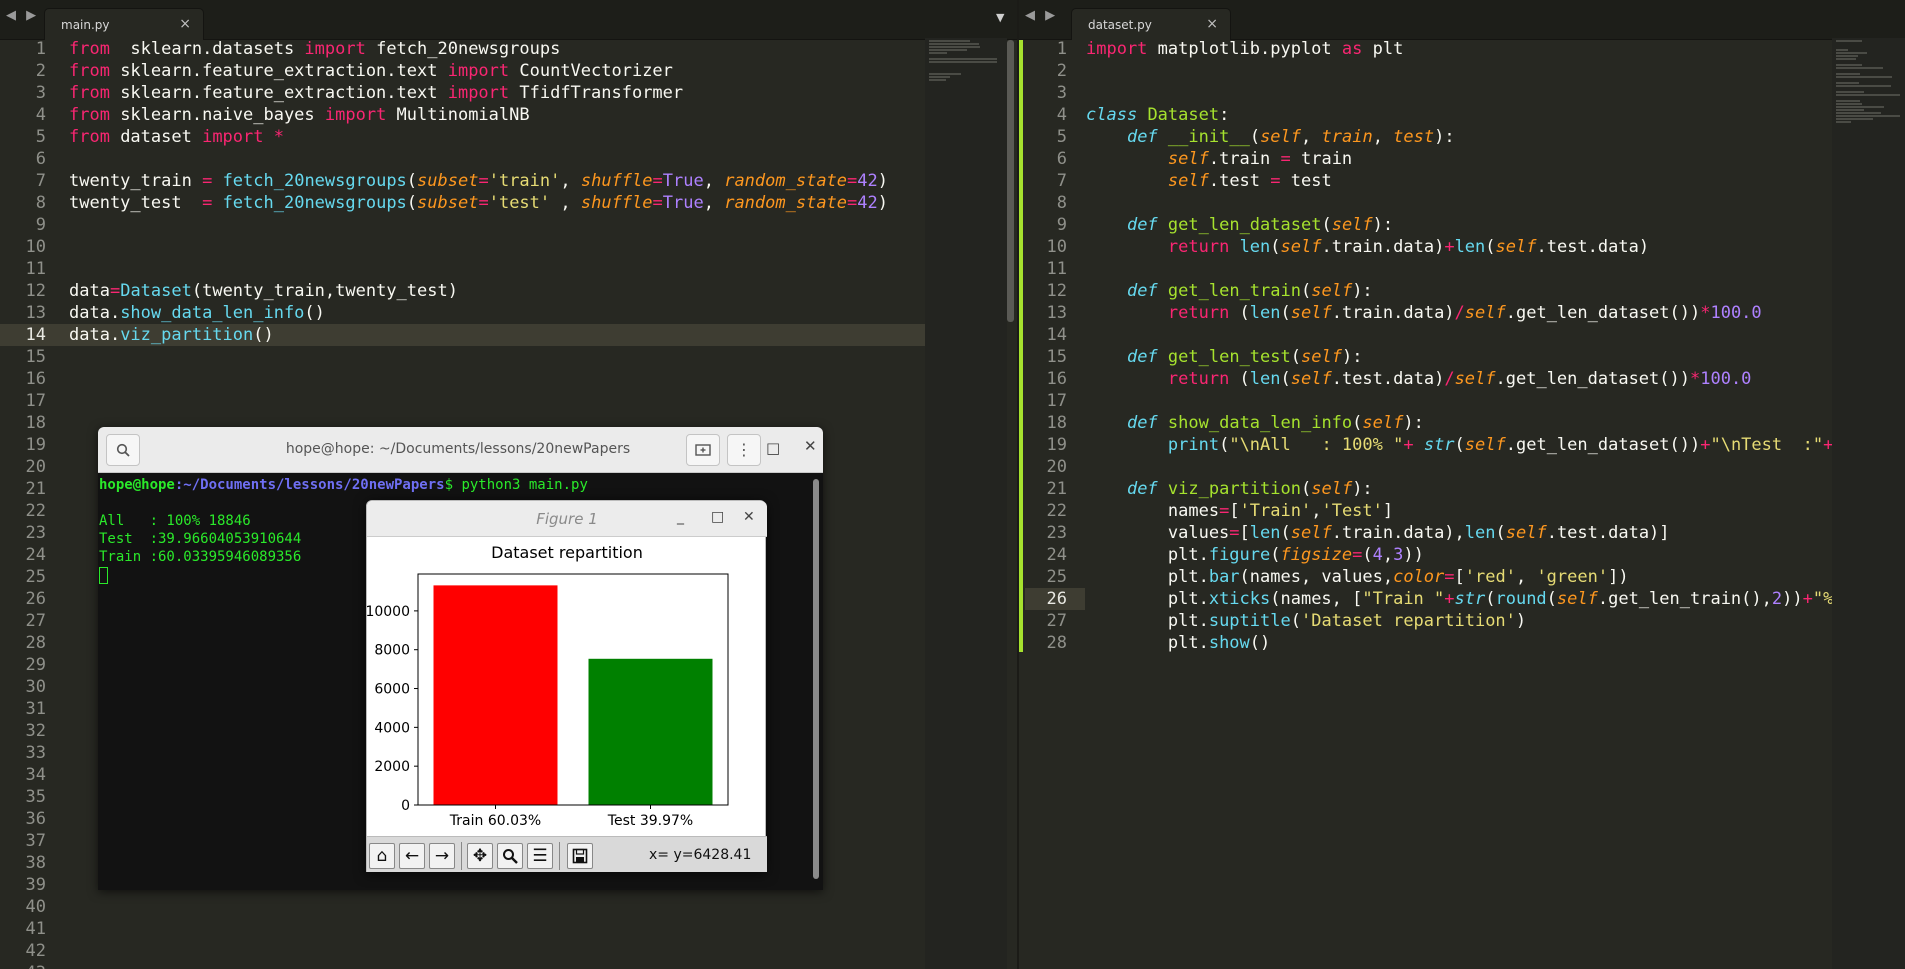  I want to click on home-button: ⌂, so click(382, 856).